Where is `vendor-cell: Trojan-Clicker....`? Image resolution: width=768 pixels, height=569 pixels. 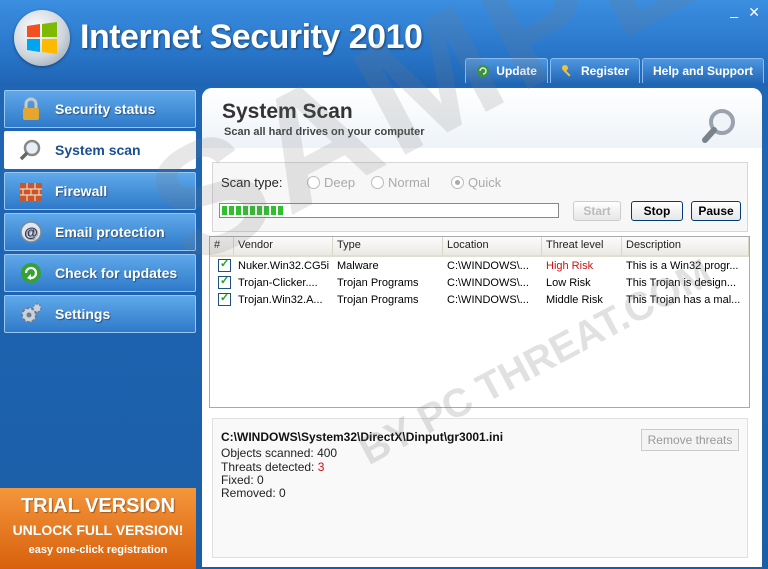
vendor-cell: Trojan-Clicker.... is located at coordinates (278, 282).